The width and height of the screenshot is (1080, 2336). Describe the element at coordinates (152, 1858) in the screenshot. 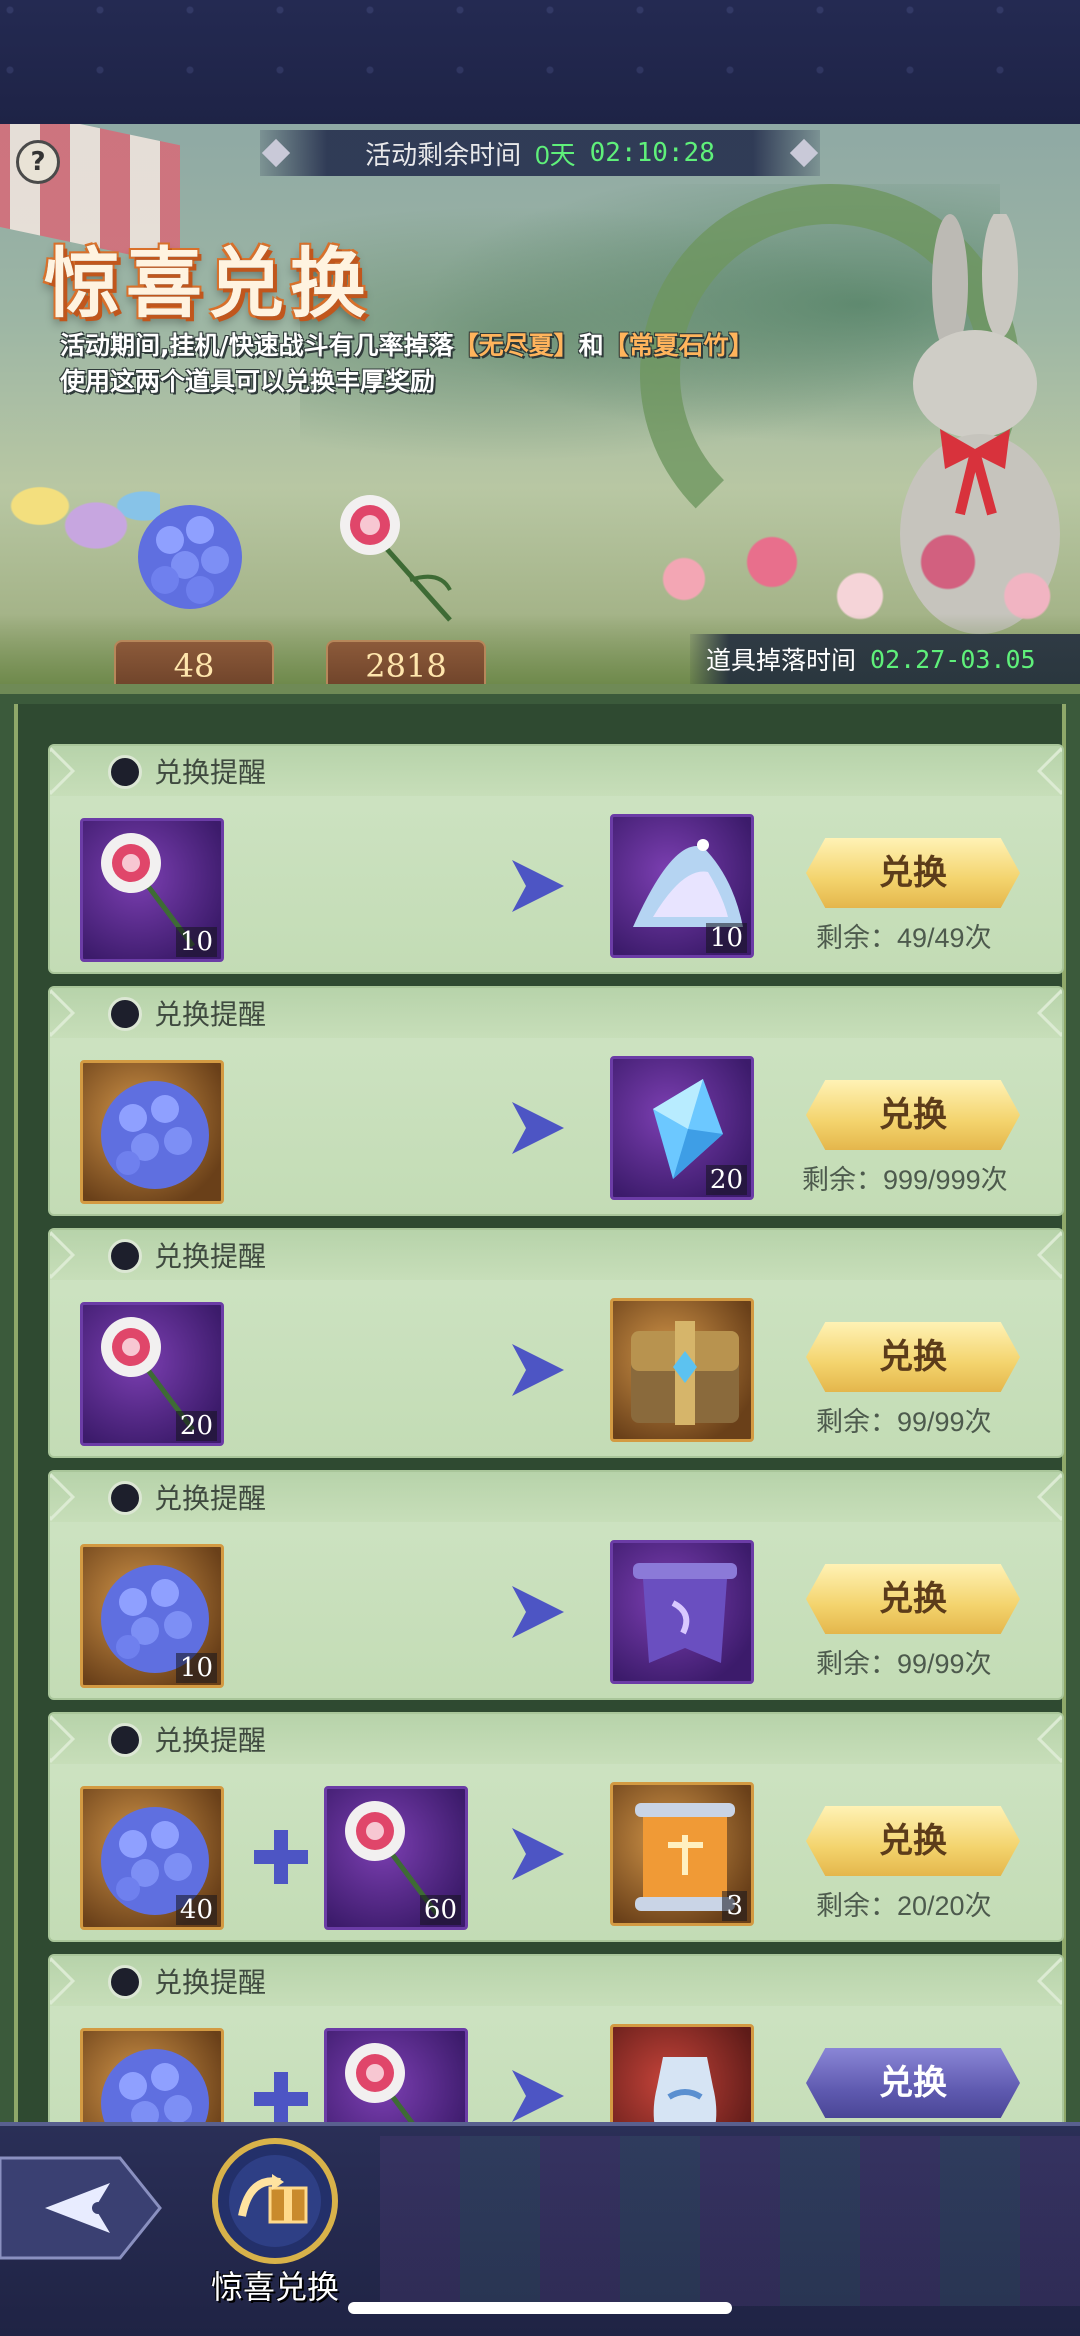

I see `cost-item-hydrangea: 40` at that location.